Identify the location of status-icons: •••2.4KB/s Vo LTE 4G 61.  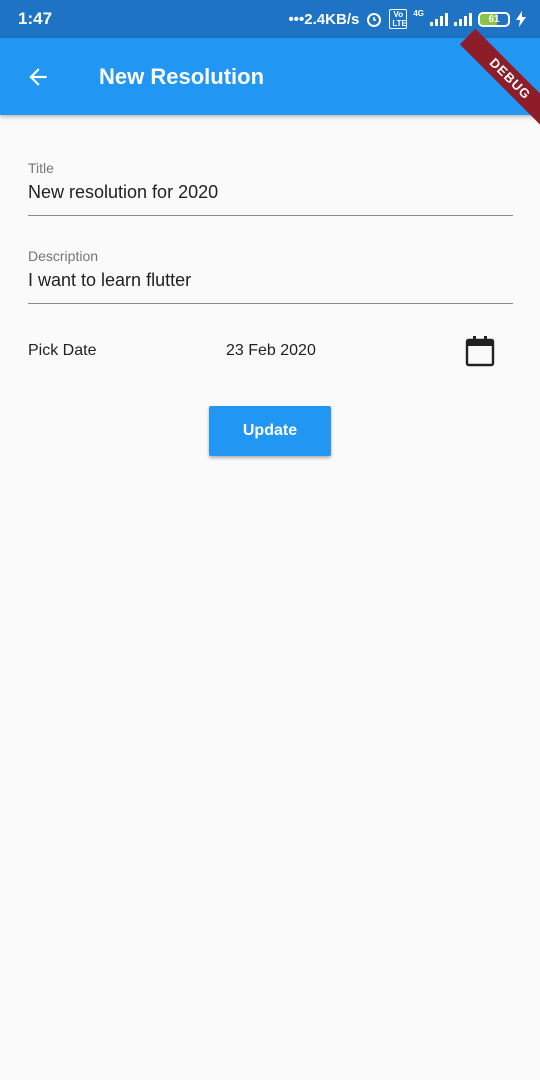
(407, 19).